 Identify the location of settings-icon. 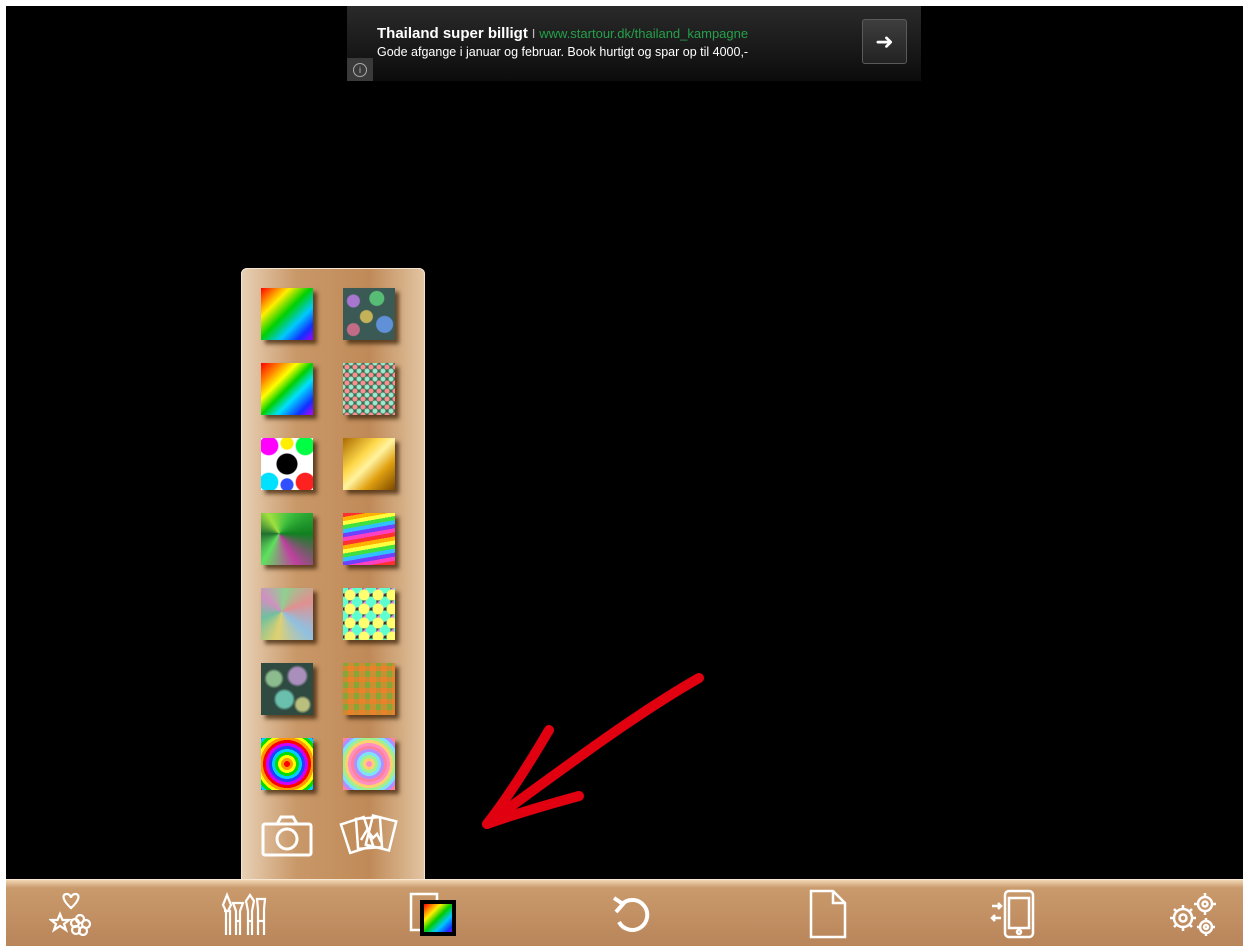
(1194, 914).